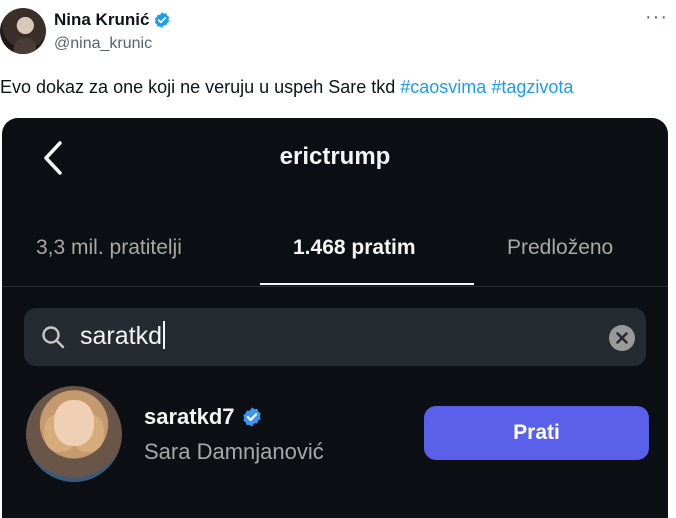  I want to click on tab-following: 1.468 pratim, so click(354, 248).